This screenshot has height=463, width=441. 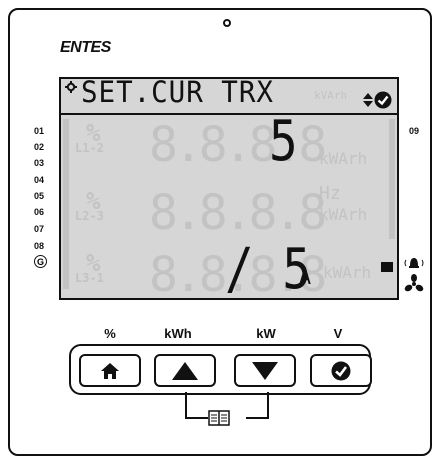 What do you see at coordinates (71, 87) in the screenshot?
I see `settings-gear-icon` at bounding box center [71, 87].